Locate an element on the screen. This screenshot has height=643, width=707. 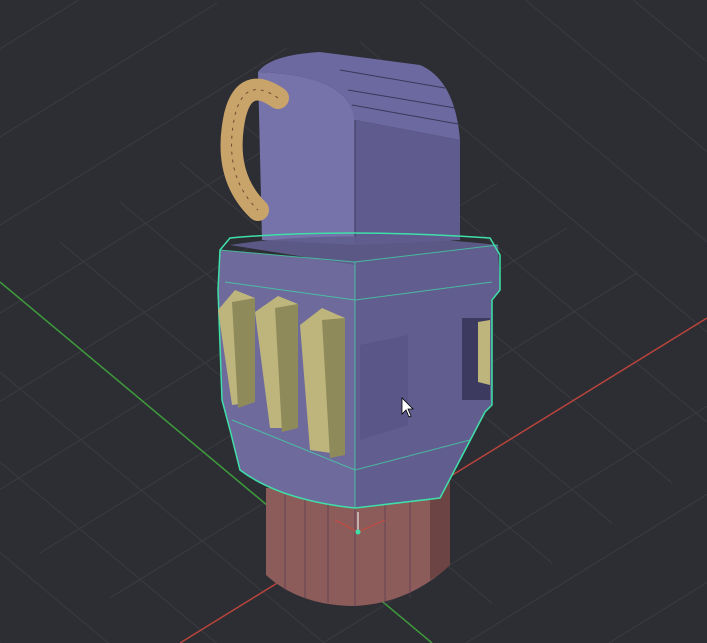
head-block is located at coordinates (359, 148).